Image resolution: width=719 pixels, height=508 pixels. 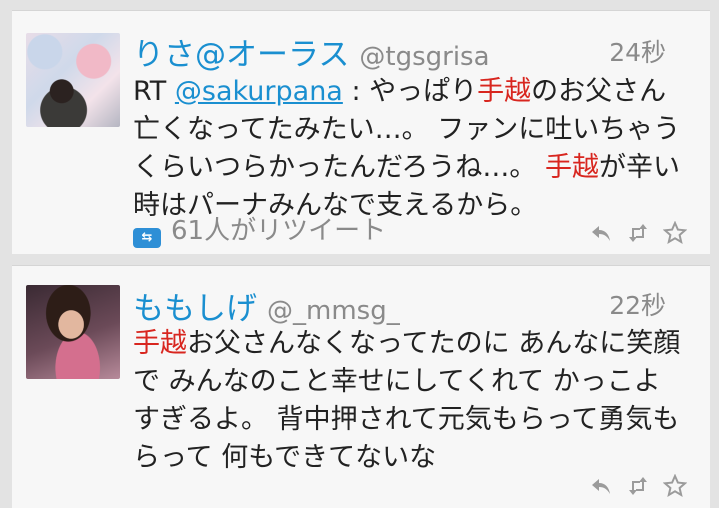 What do you see at coordinates (637, 305) in the screenshot?
I see `timestamp: 22秒` at bounding box center [637, 305].